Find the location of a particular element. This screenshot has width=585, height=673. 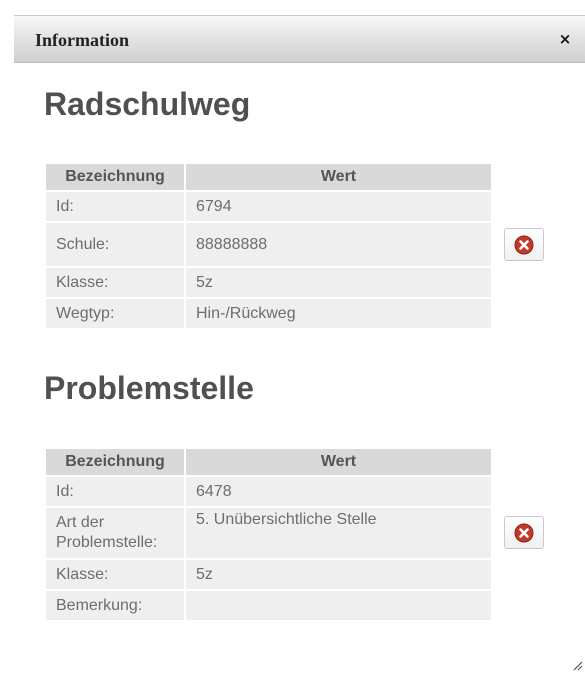

close-icon: × is located at coordinates (565, 39).